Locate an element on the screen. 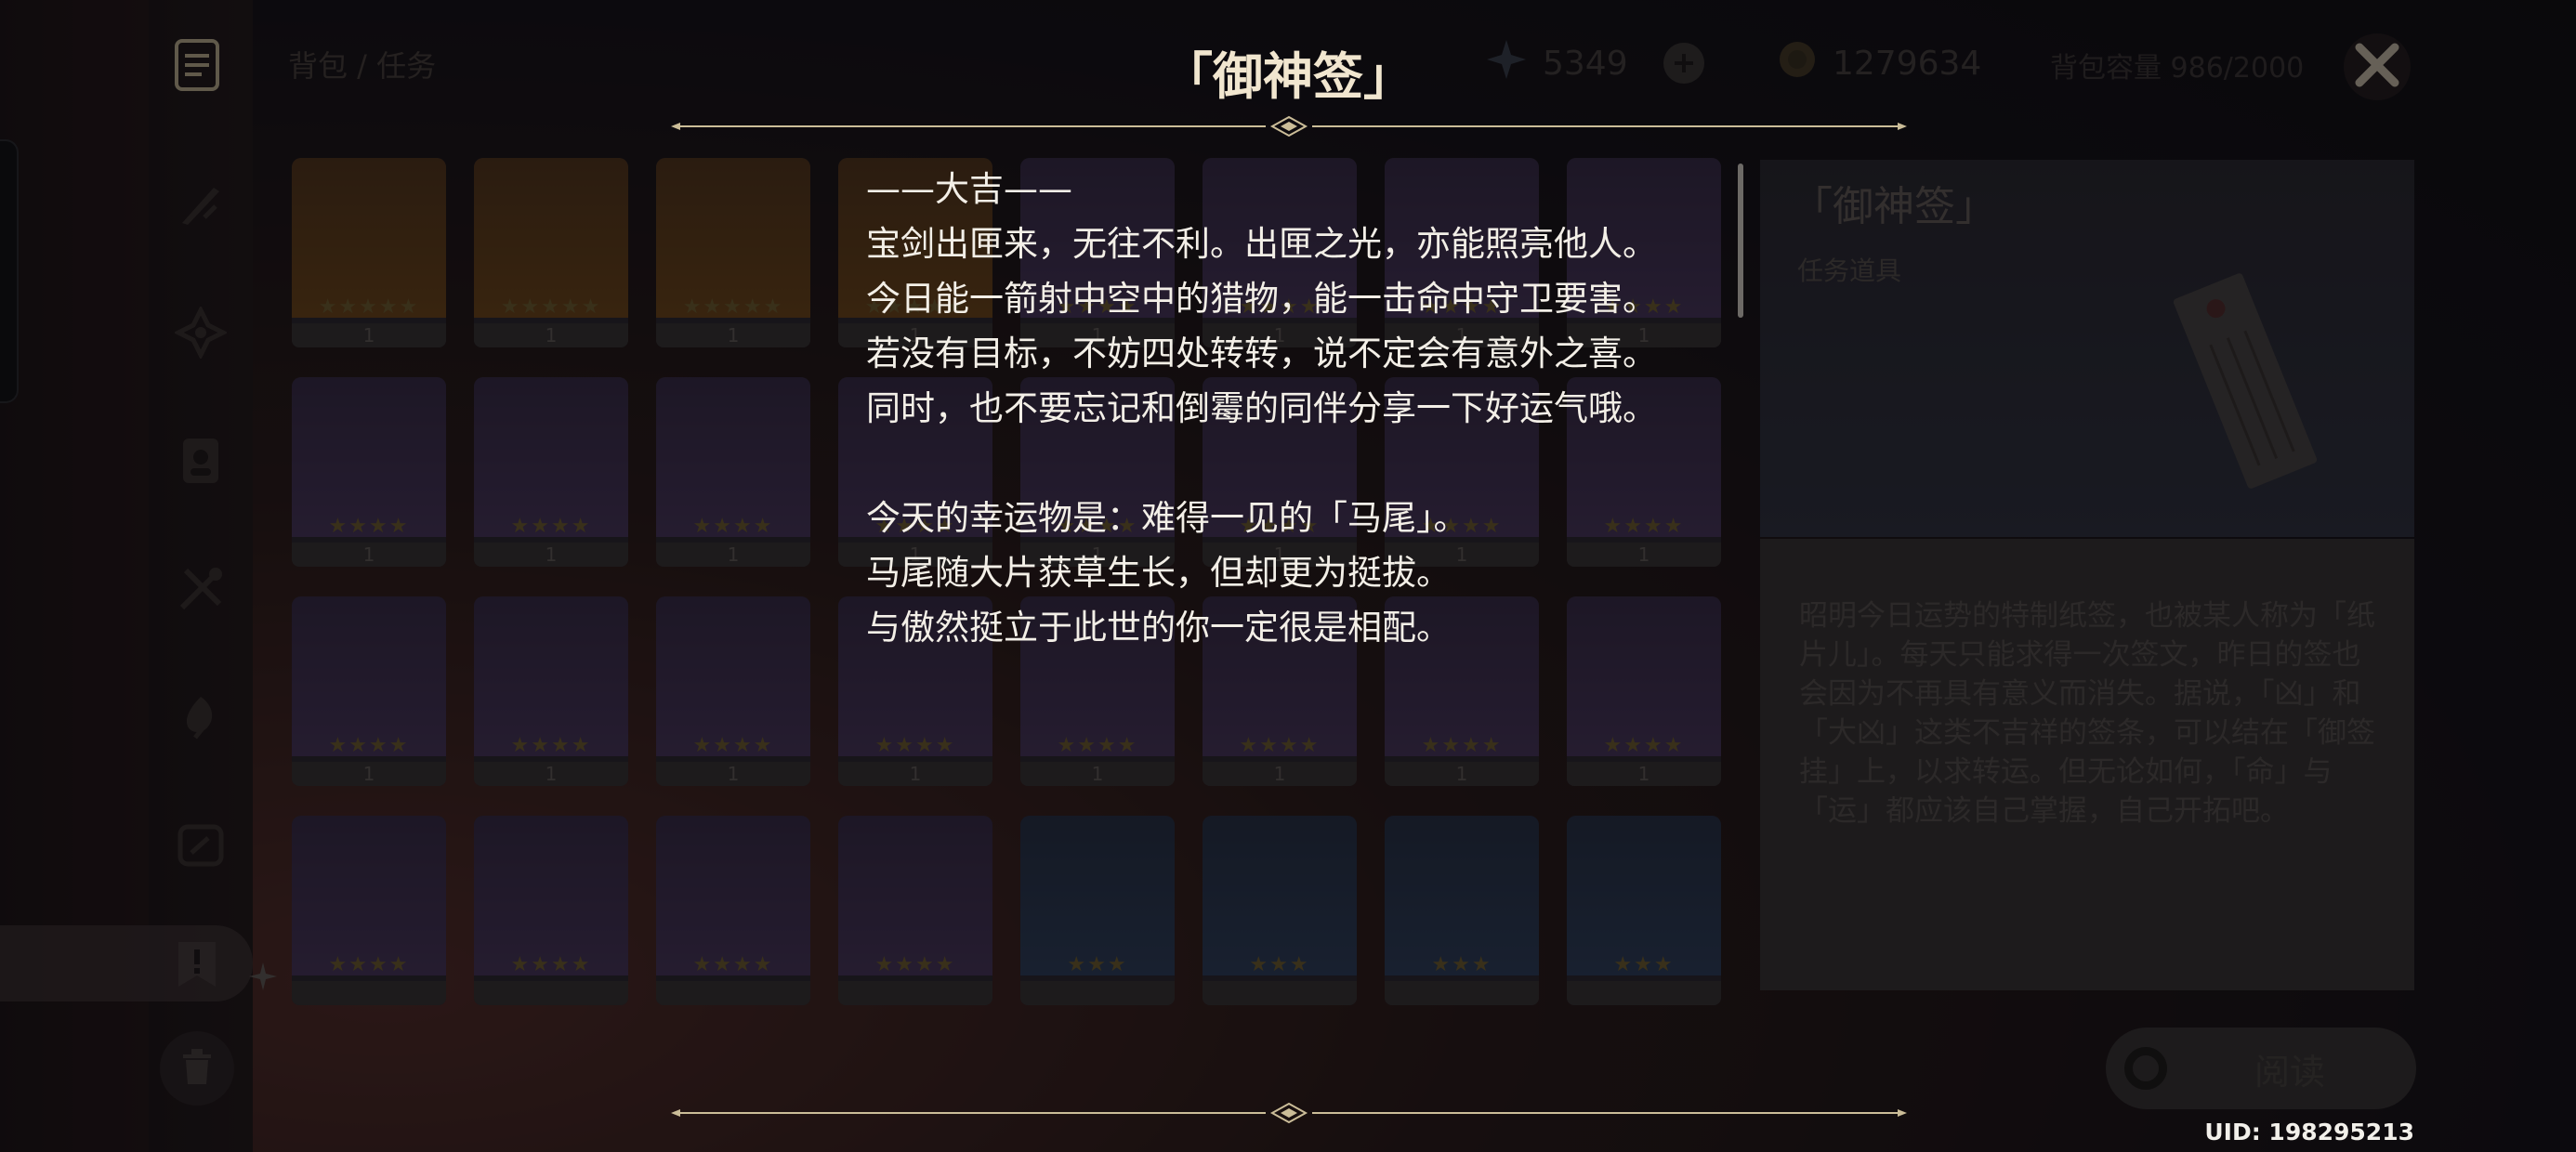  side-pull-tab is located at coordinates (9, 271).